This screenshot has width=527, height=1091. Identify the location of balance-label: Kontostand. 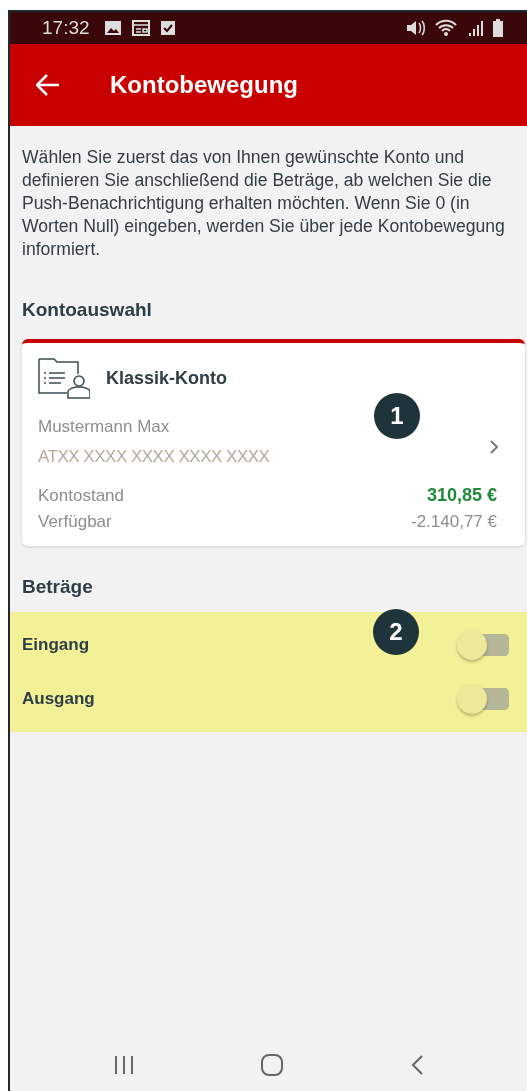
(81, 495).